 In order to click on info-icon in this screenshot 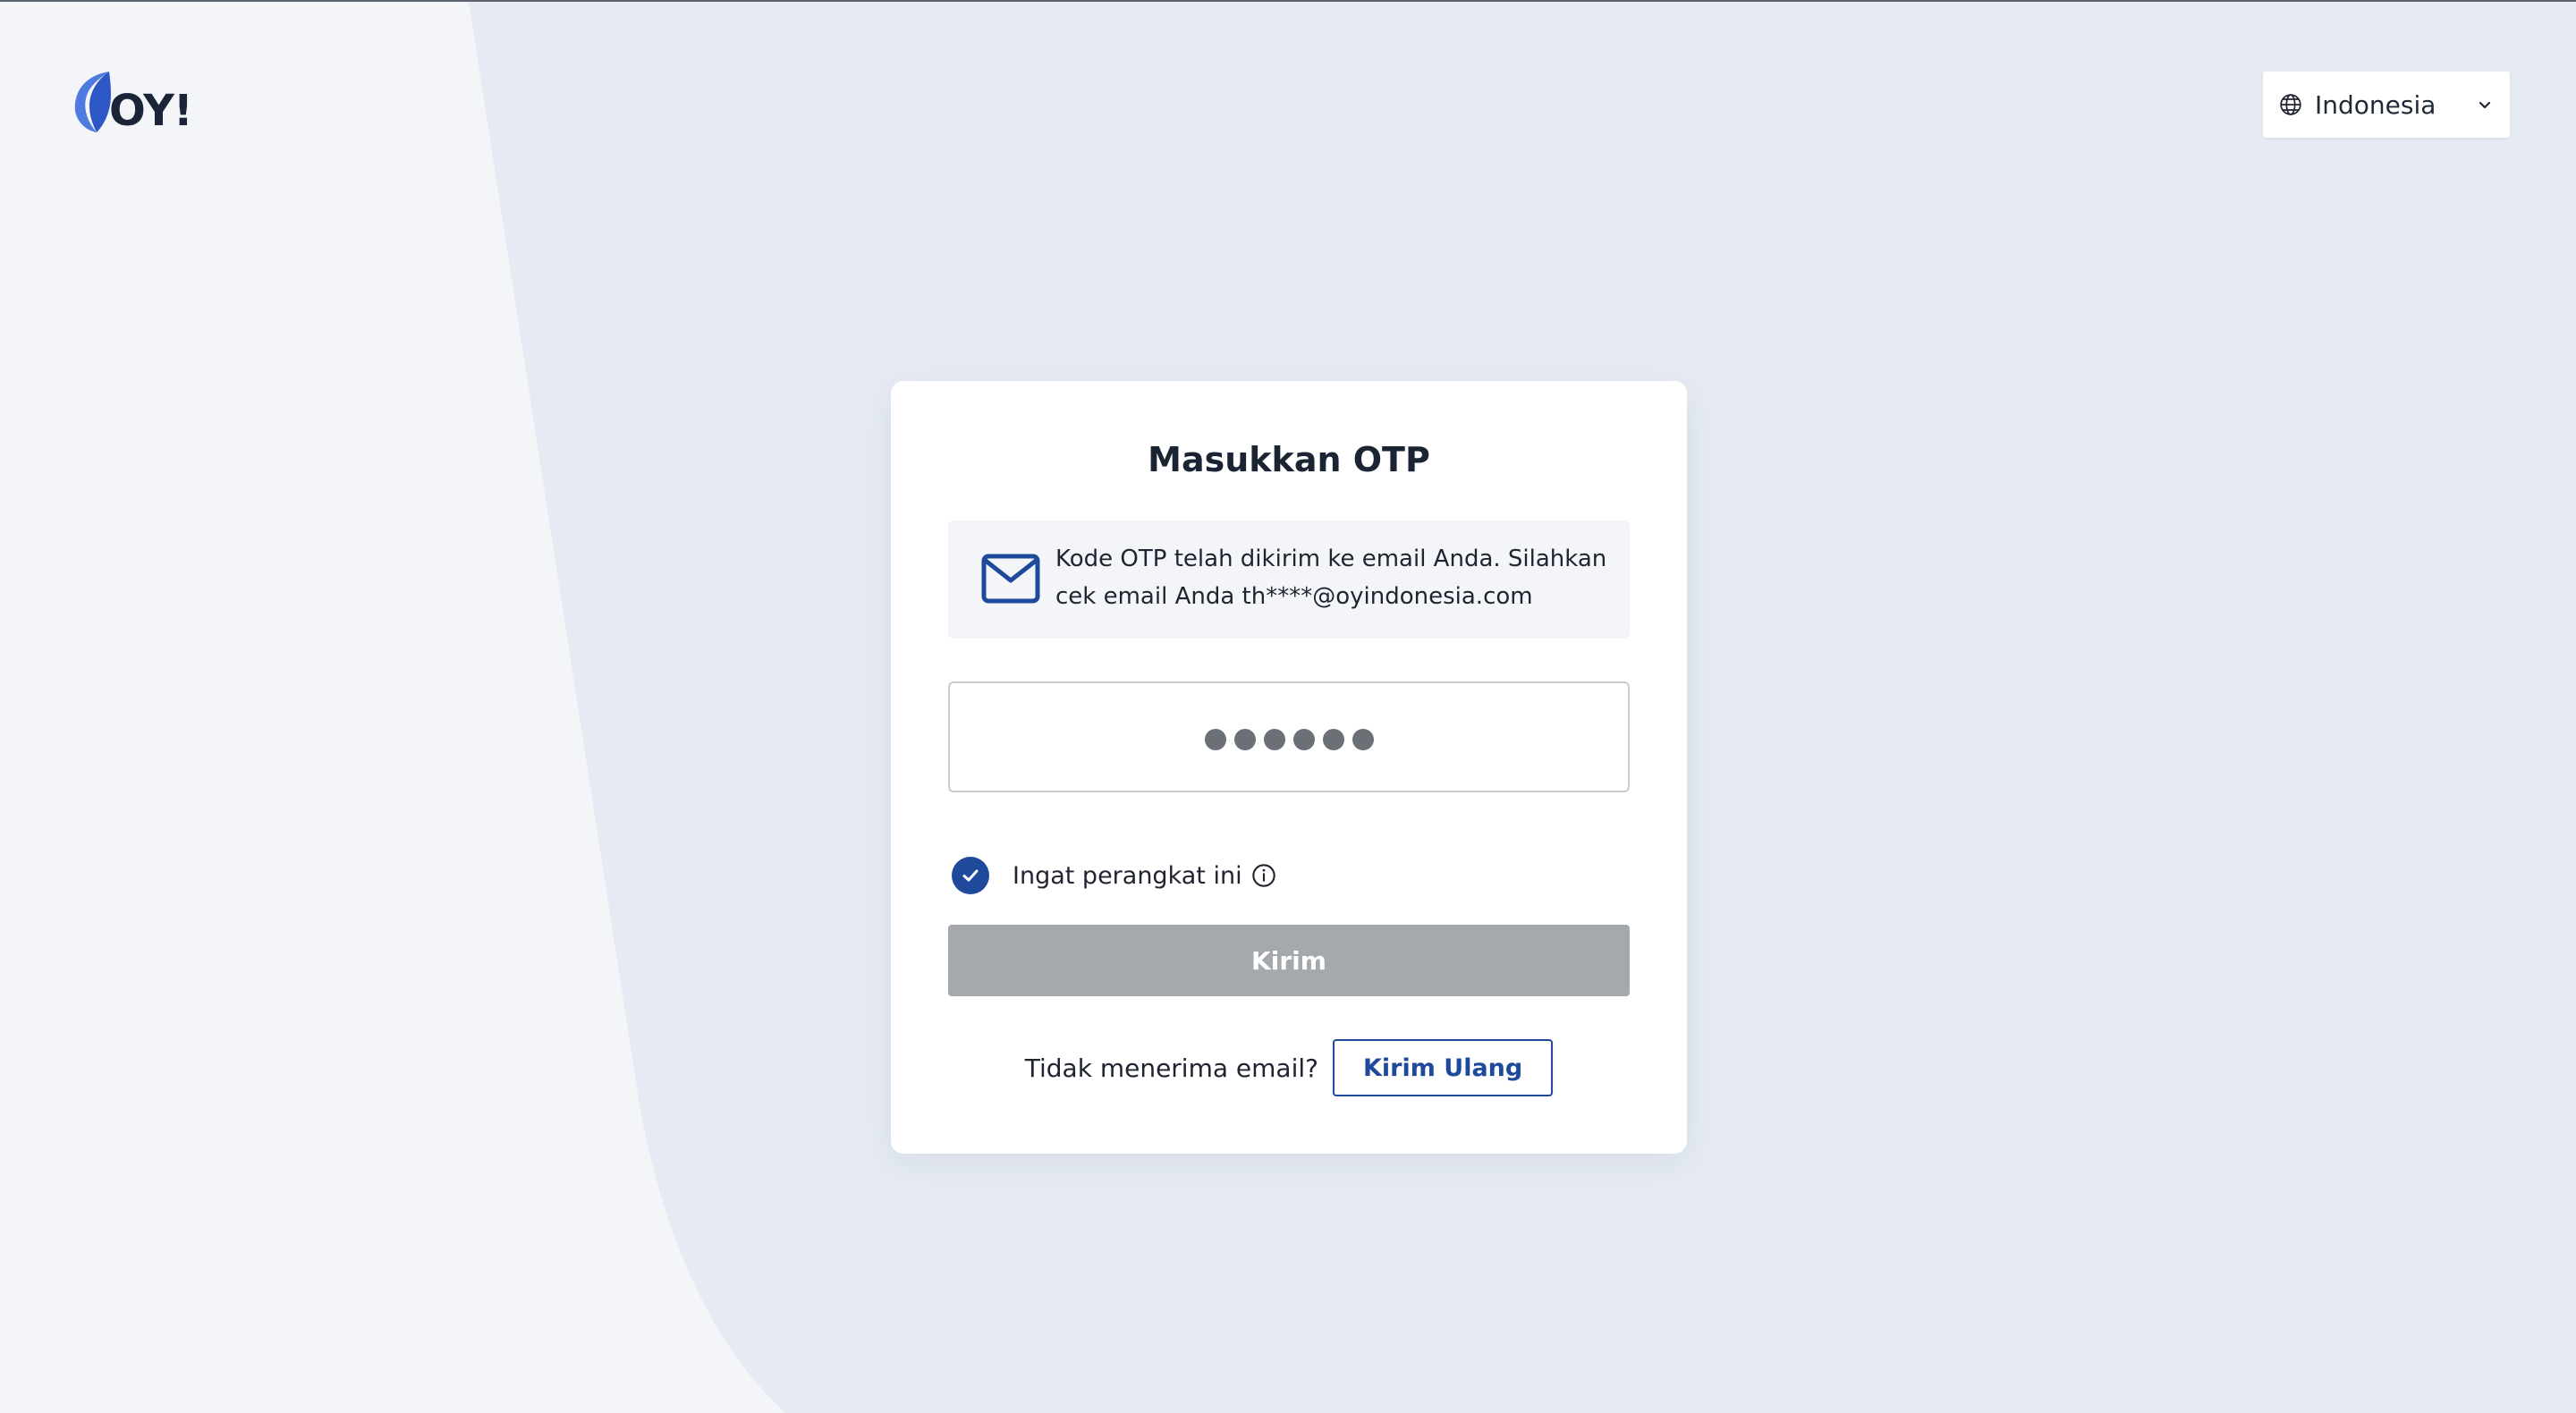, I will do `click(1263, 875)`.